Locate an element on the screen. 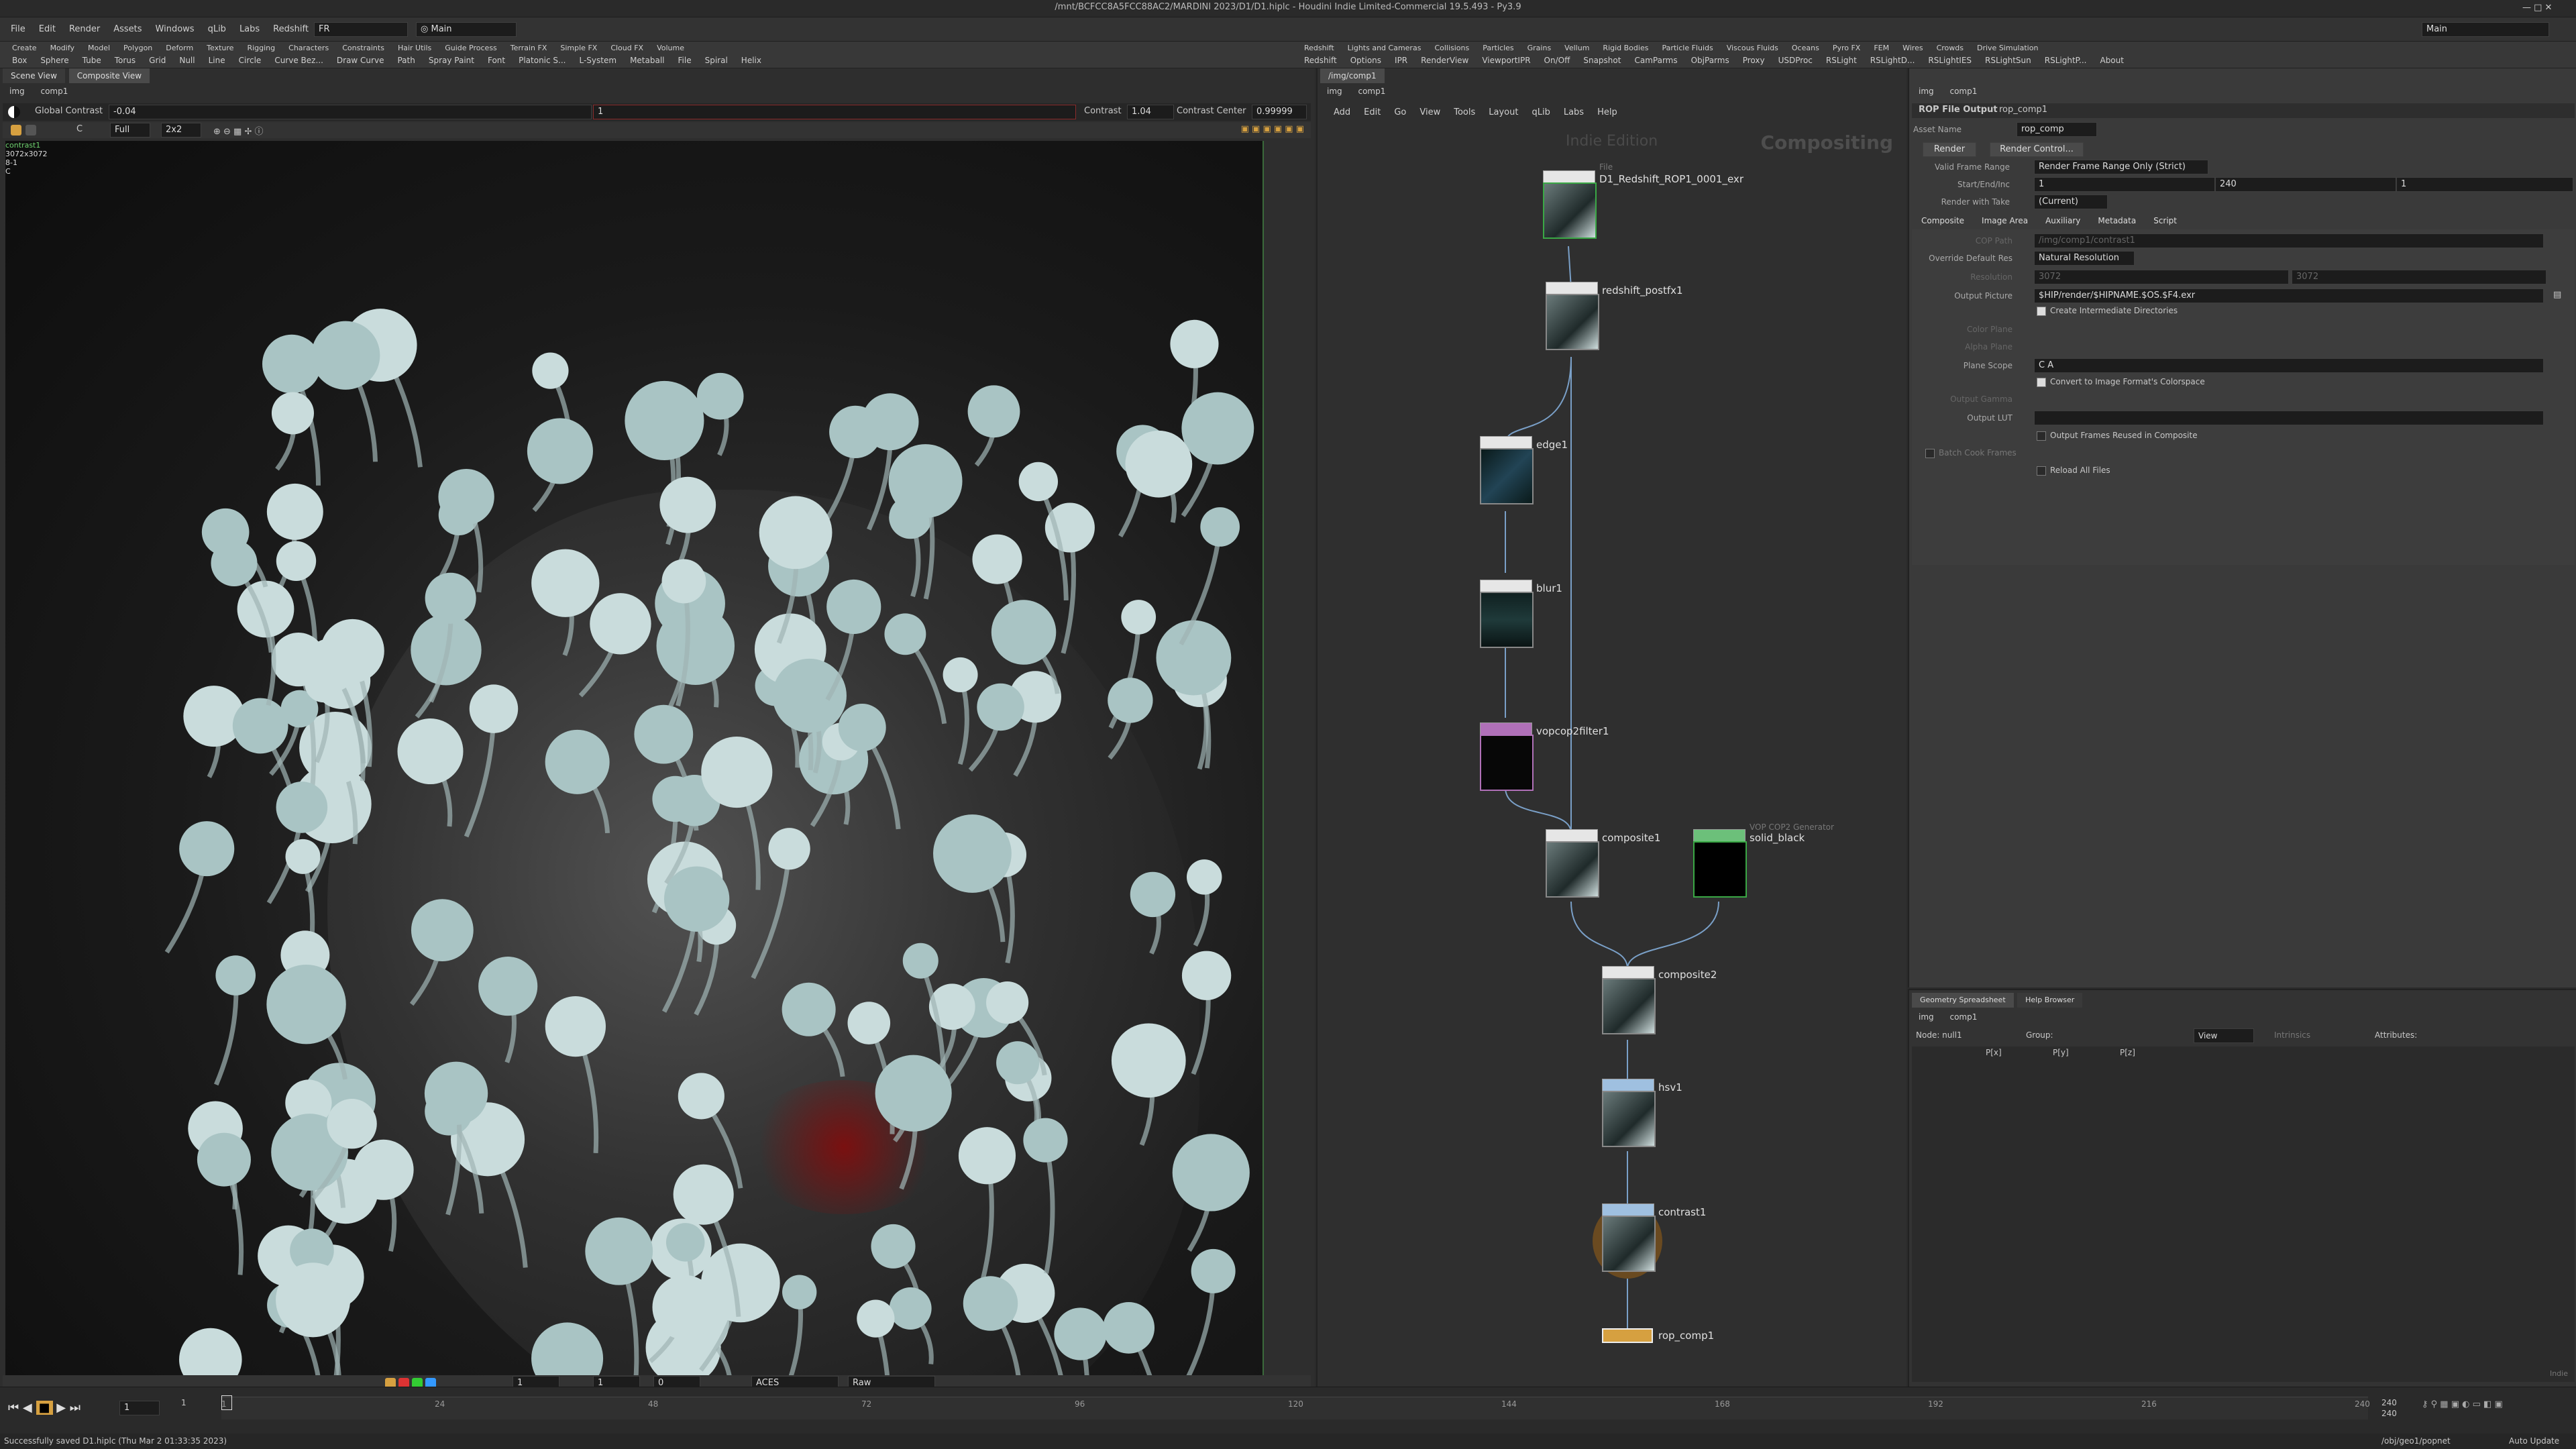  shelf-tool-right-13: RSLightIES is located at coordinates (1950, 60).